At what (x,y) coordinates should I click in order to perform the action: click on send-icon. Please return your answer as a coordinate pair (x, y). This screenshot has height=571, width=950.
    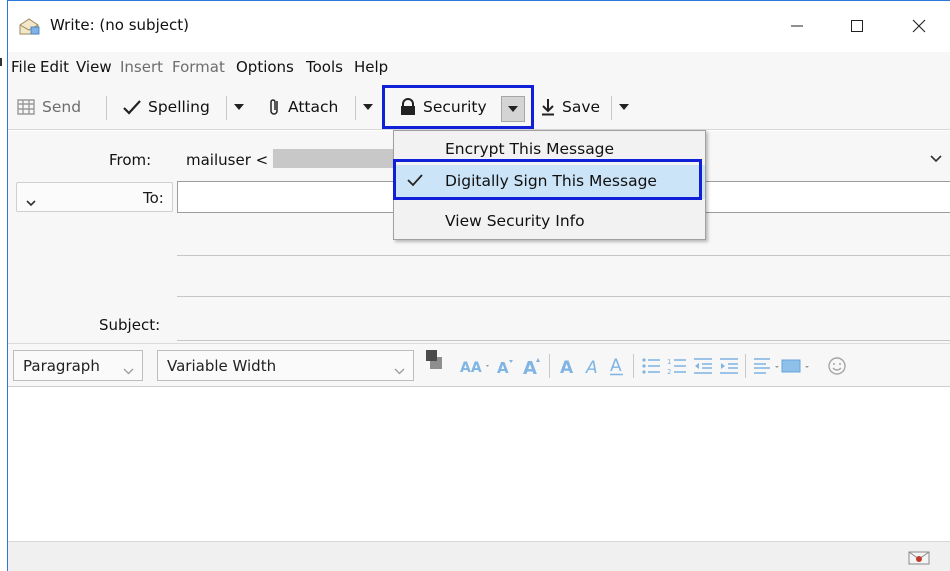
    Looking at the image, I should click on (26, 107).